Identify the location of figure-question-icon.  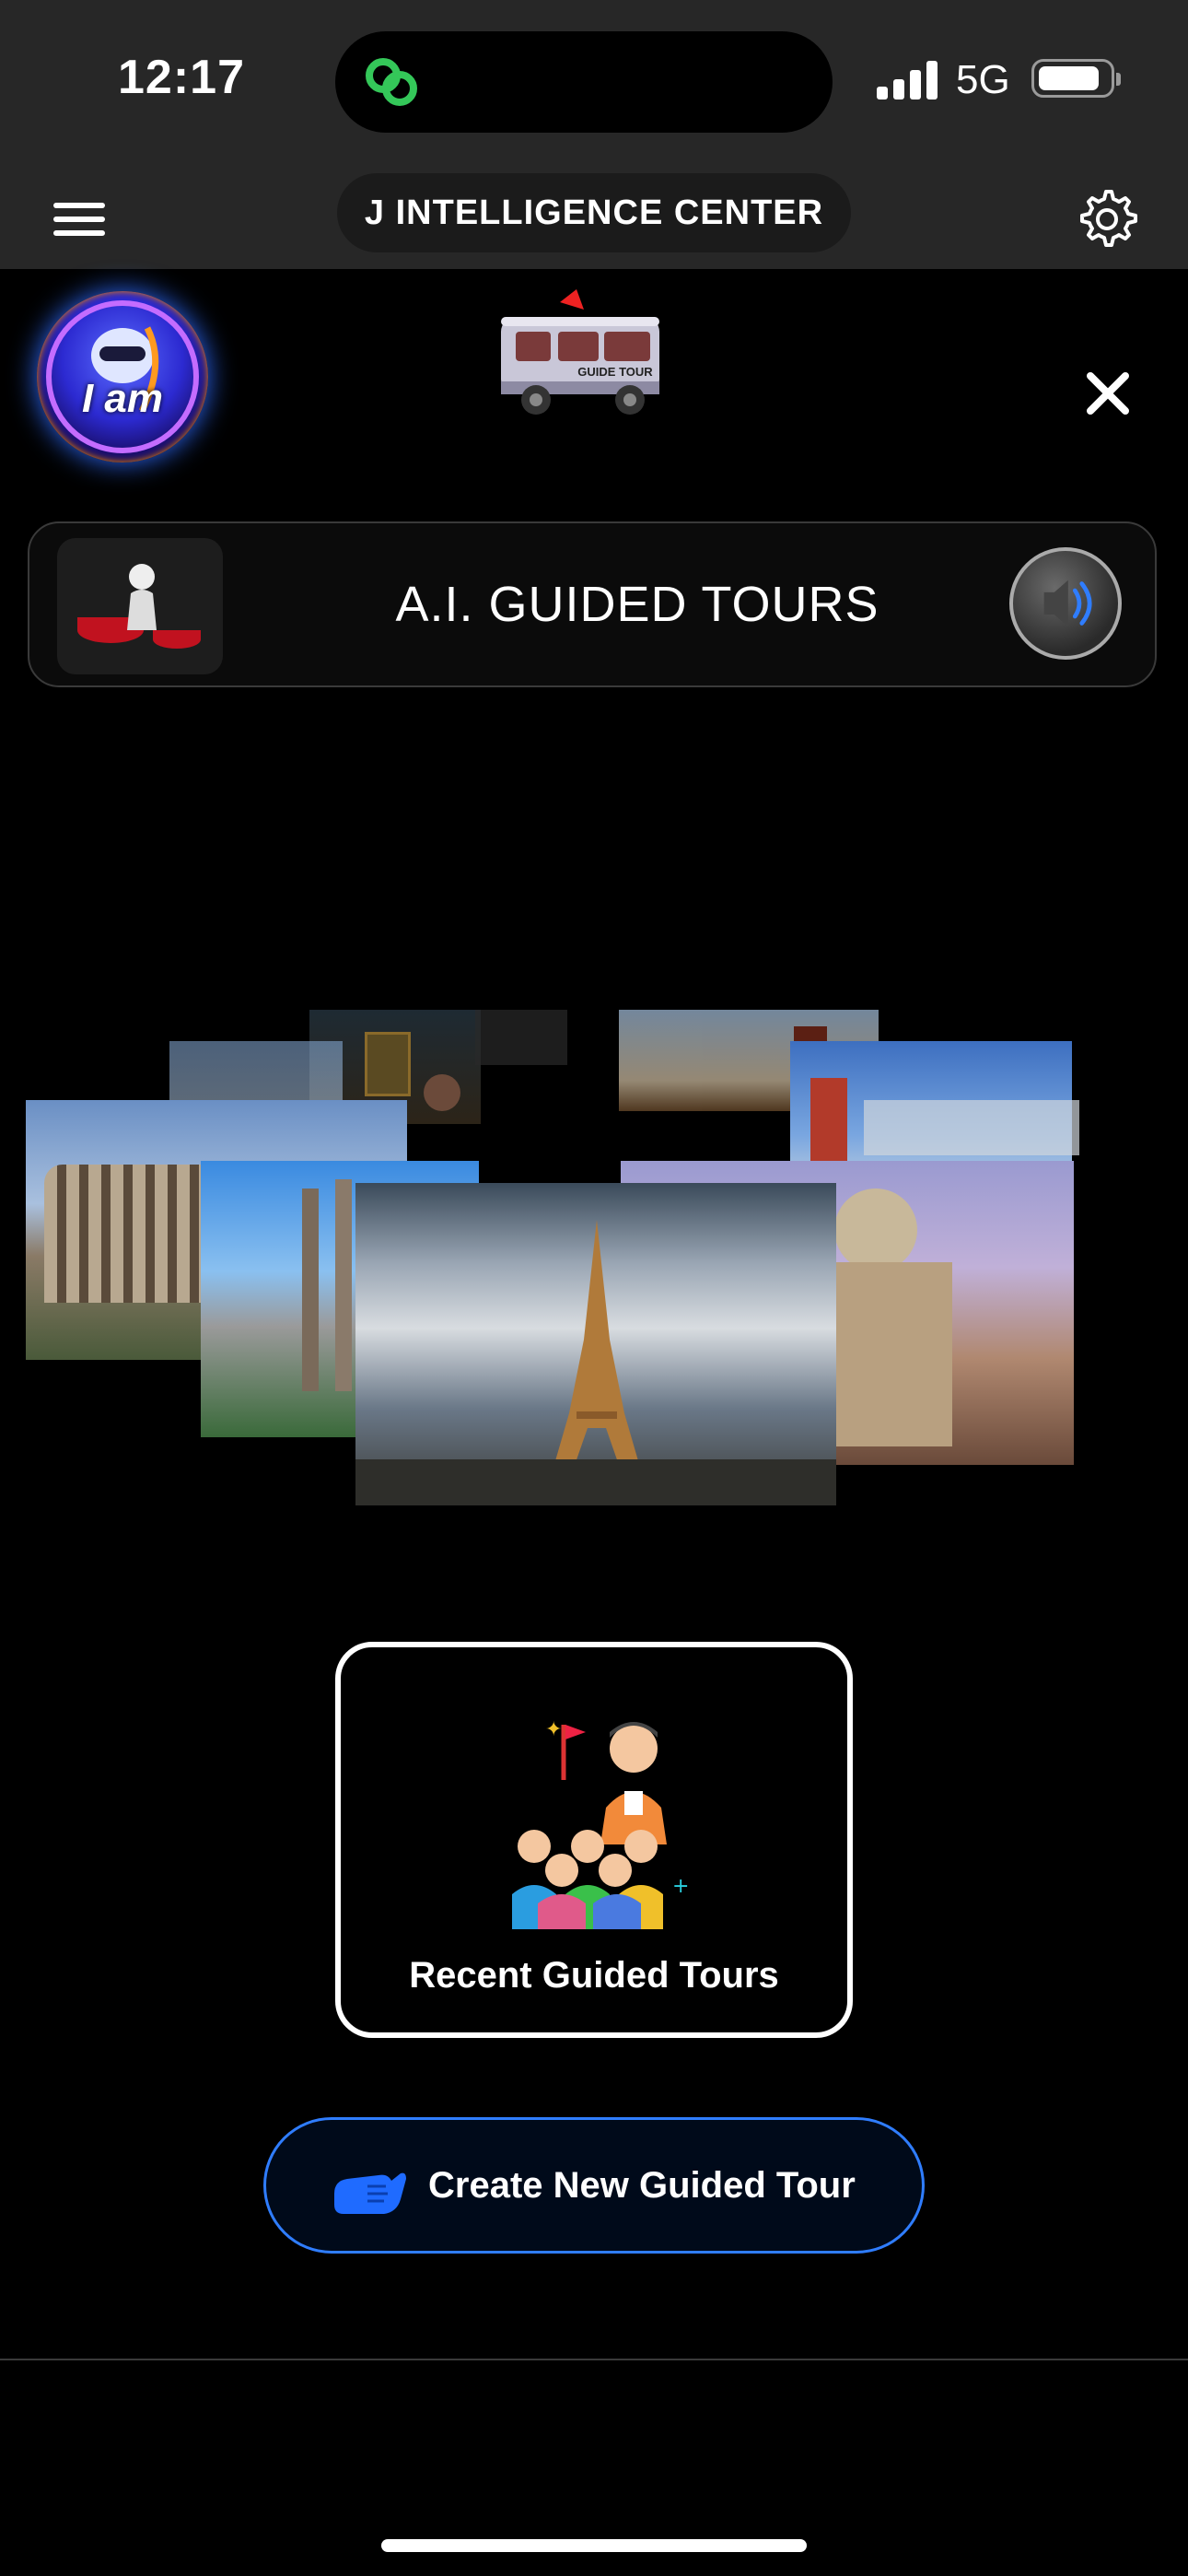
(139, 606).